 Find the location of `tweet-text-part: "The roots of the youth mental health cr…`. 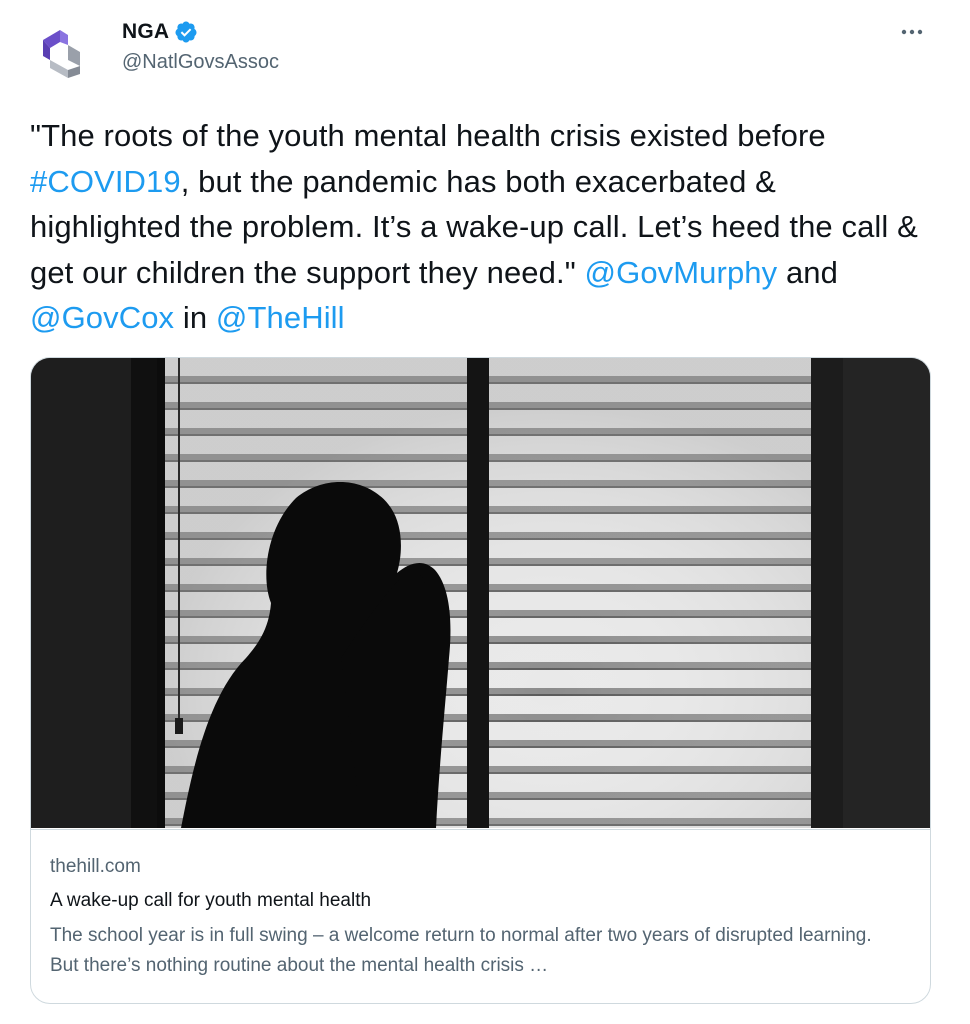

tweet-text-part: "The roots of the youth mental health cr… is located at coordinates (428, 135).